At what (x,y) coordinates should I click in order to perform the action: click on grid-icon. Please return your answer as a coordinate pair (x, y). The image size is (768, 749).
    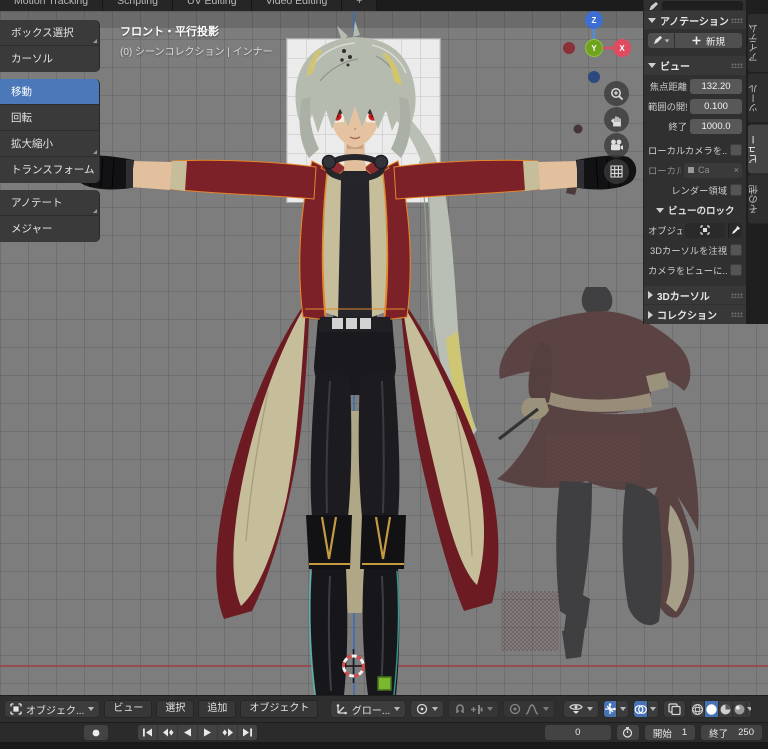
    Looking at the image, I should click on (616, 171).